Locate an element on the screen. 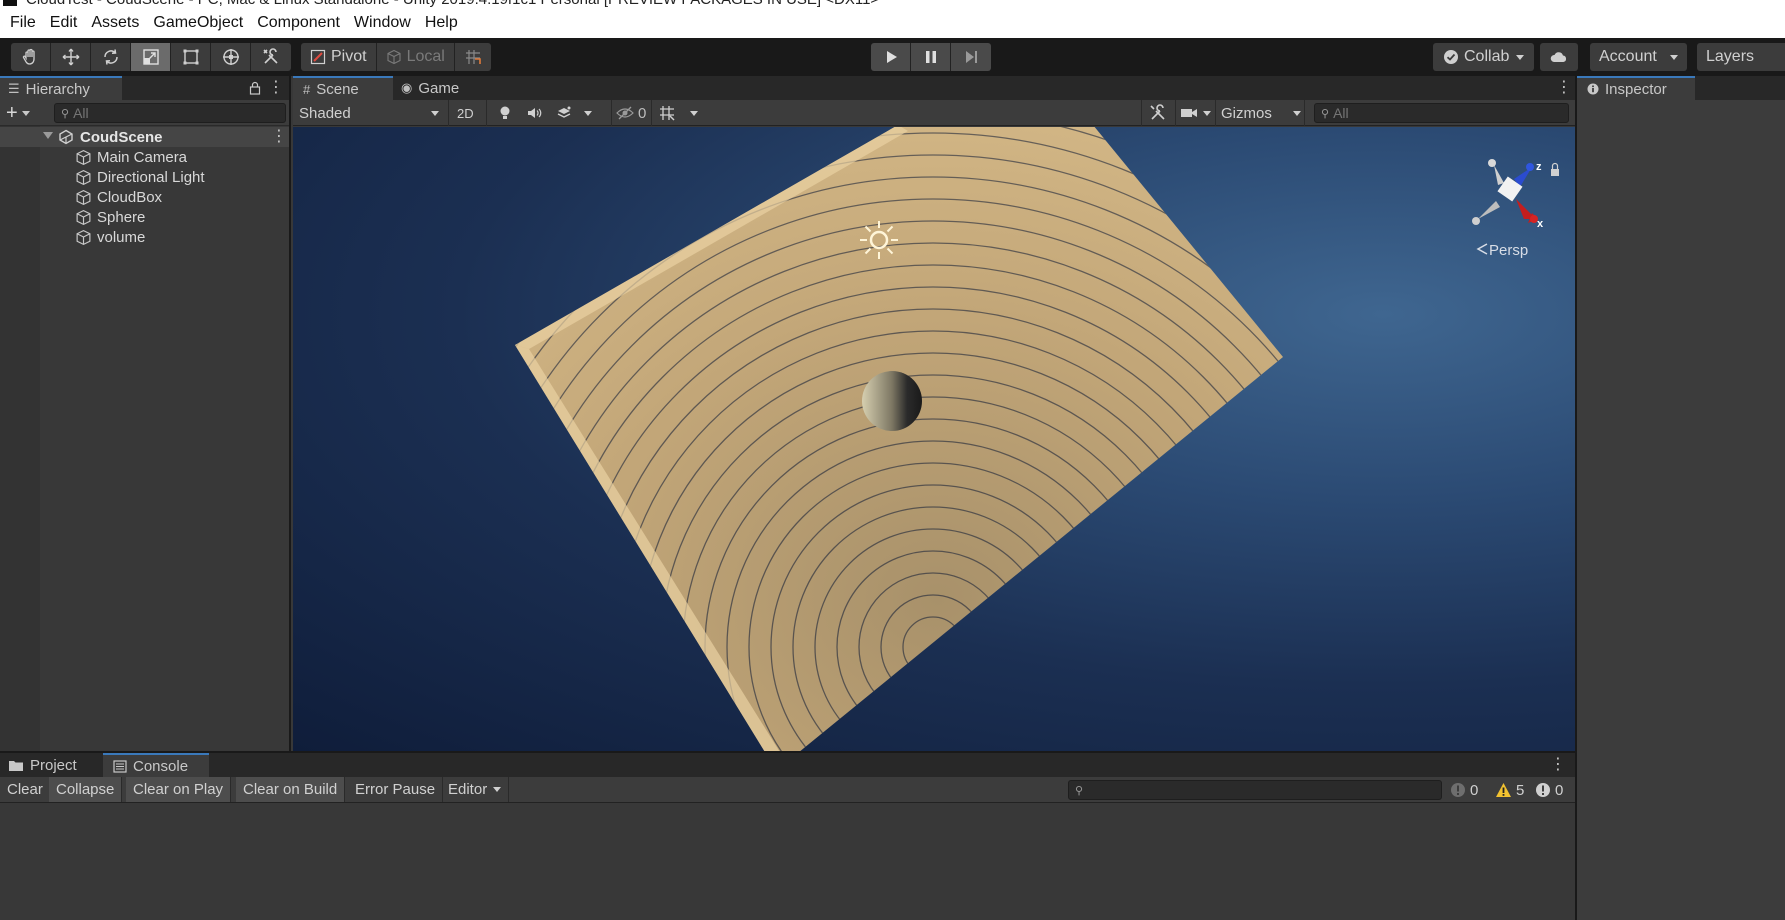 The width and height of the screenshot is (1785, 920). menu-window: Window is located at coordinates (382, 23).